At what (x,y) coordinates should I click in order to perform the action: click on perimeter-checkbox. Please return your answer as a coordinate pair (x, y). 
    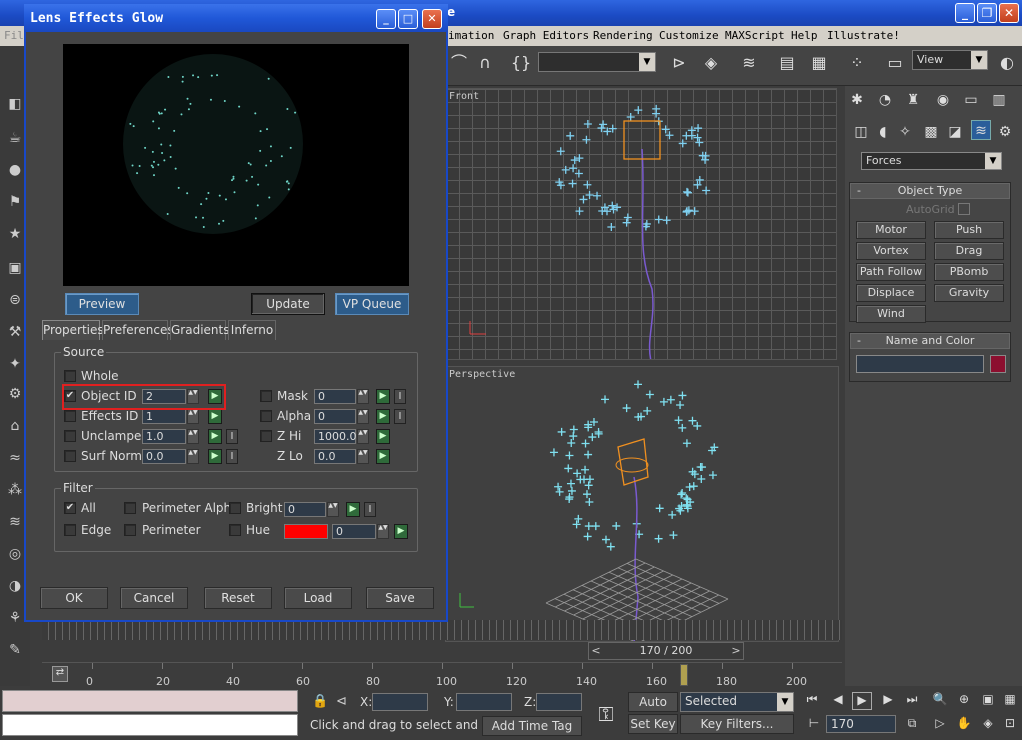
    Looking at the image, I should click on (130, 530).